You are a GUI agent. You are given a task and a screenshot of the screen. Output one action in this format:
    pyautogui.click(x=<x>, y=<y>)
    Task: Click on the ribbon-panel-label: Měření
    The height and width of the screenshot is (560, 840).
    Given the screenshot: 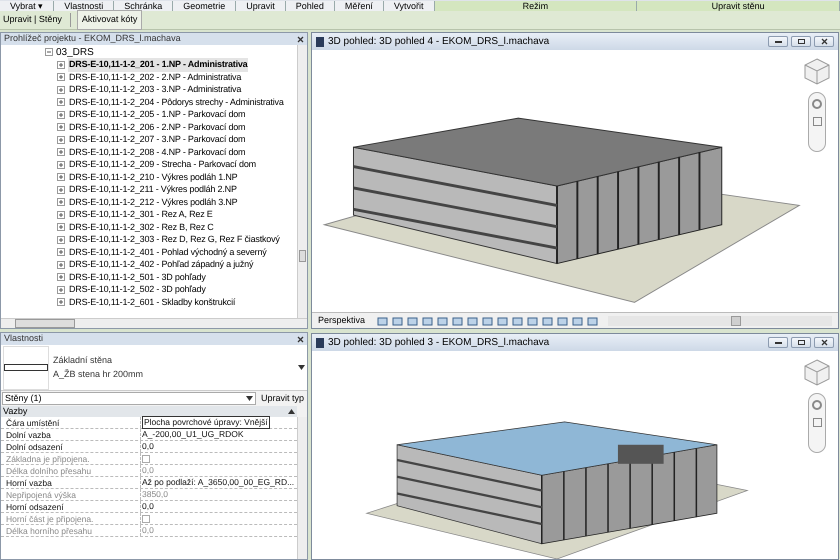 What is the action you would take?
    pyautogui.click(x=359, y=6)
    